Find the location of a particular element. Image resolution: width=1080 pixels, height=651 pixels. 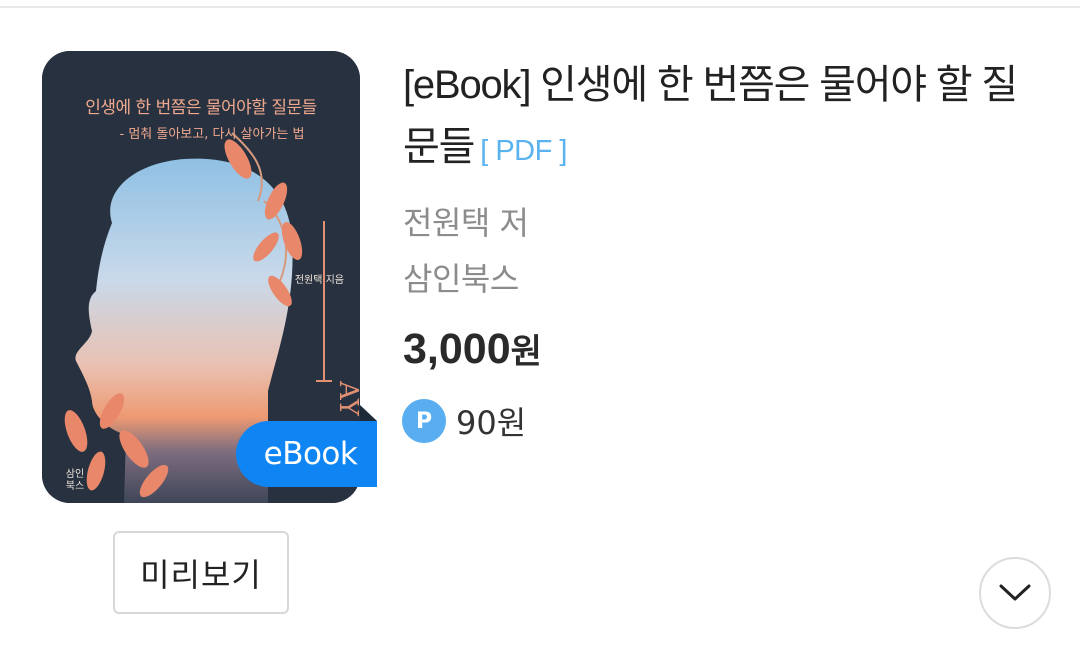

price-unit: 원 is located at coordinates (526, 352).